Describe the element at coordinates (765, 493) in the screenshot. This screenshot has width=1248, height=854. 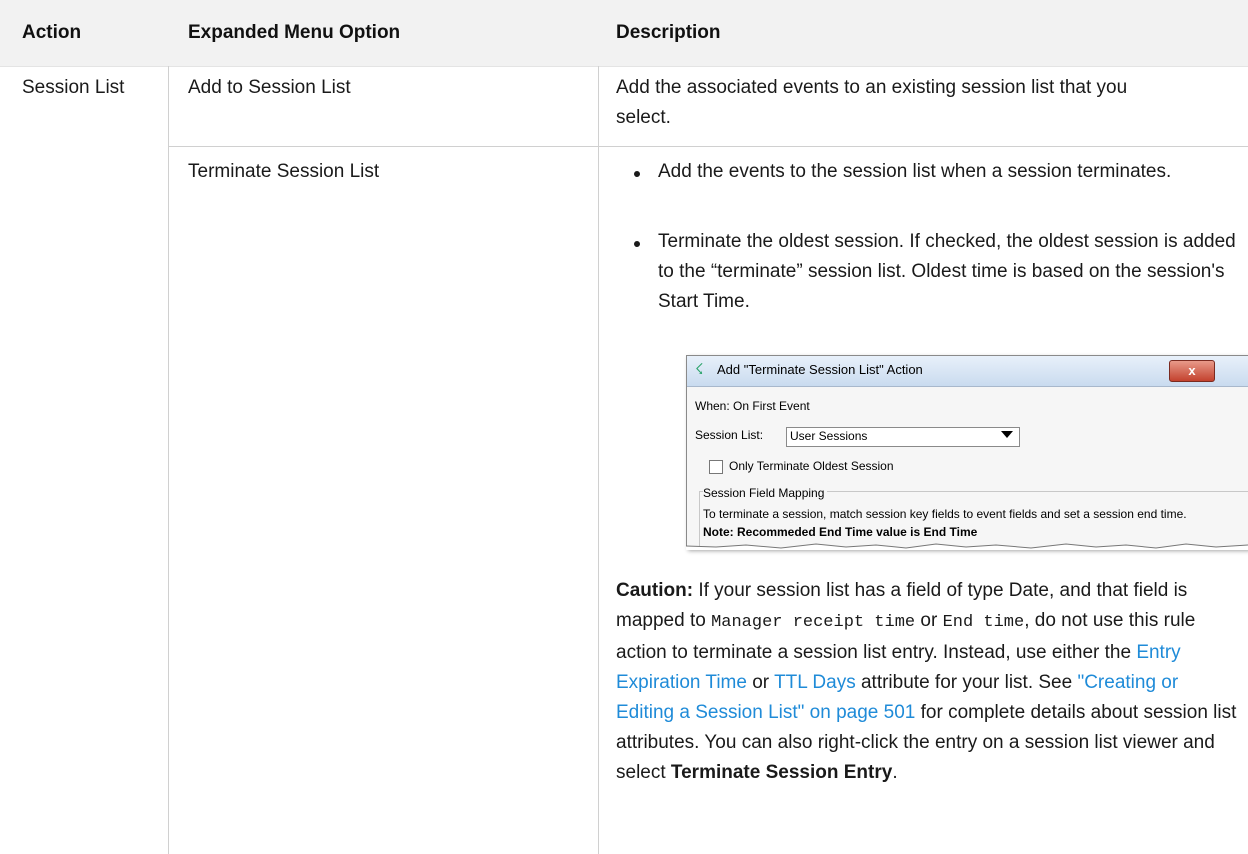
I see `group-label: Session Field Mapping` at that location.